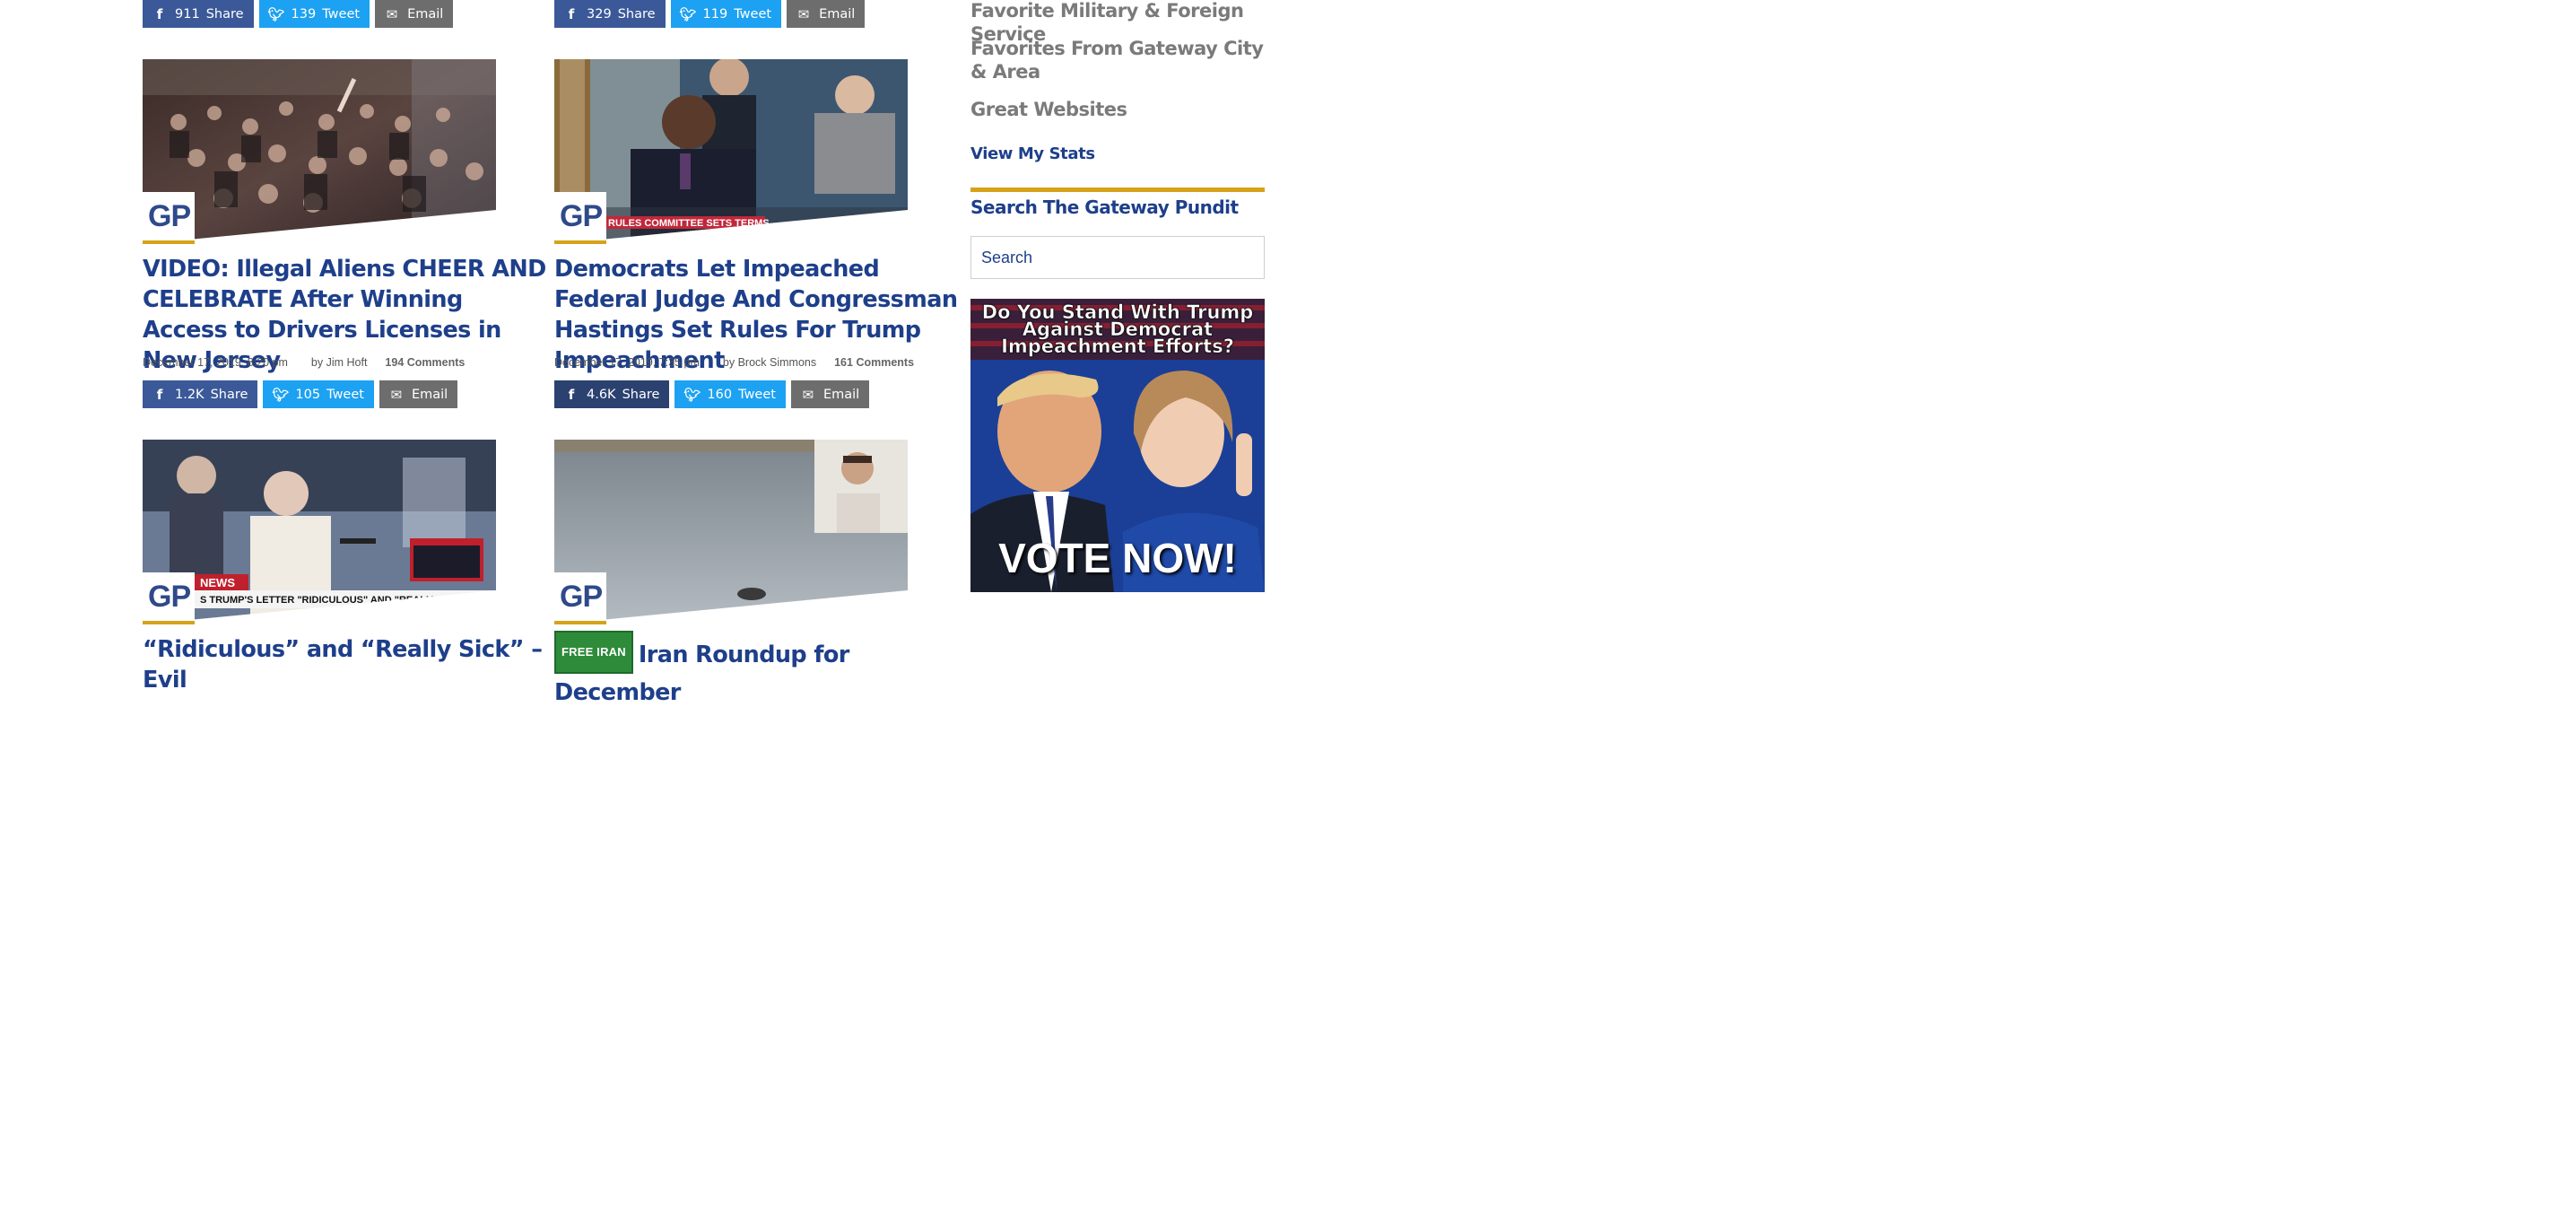 The image size is (2576, 1213). What do you see at coordinates (1117, 346) in the screenshot?
I see `ad-headline: Impeachment Efforts?` at bounding box center [1117, 346].